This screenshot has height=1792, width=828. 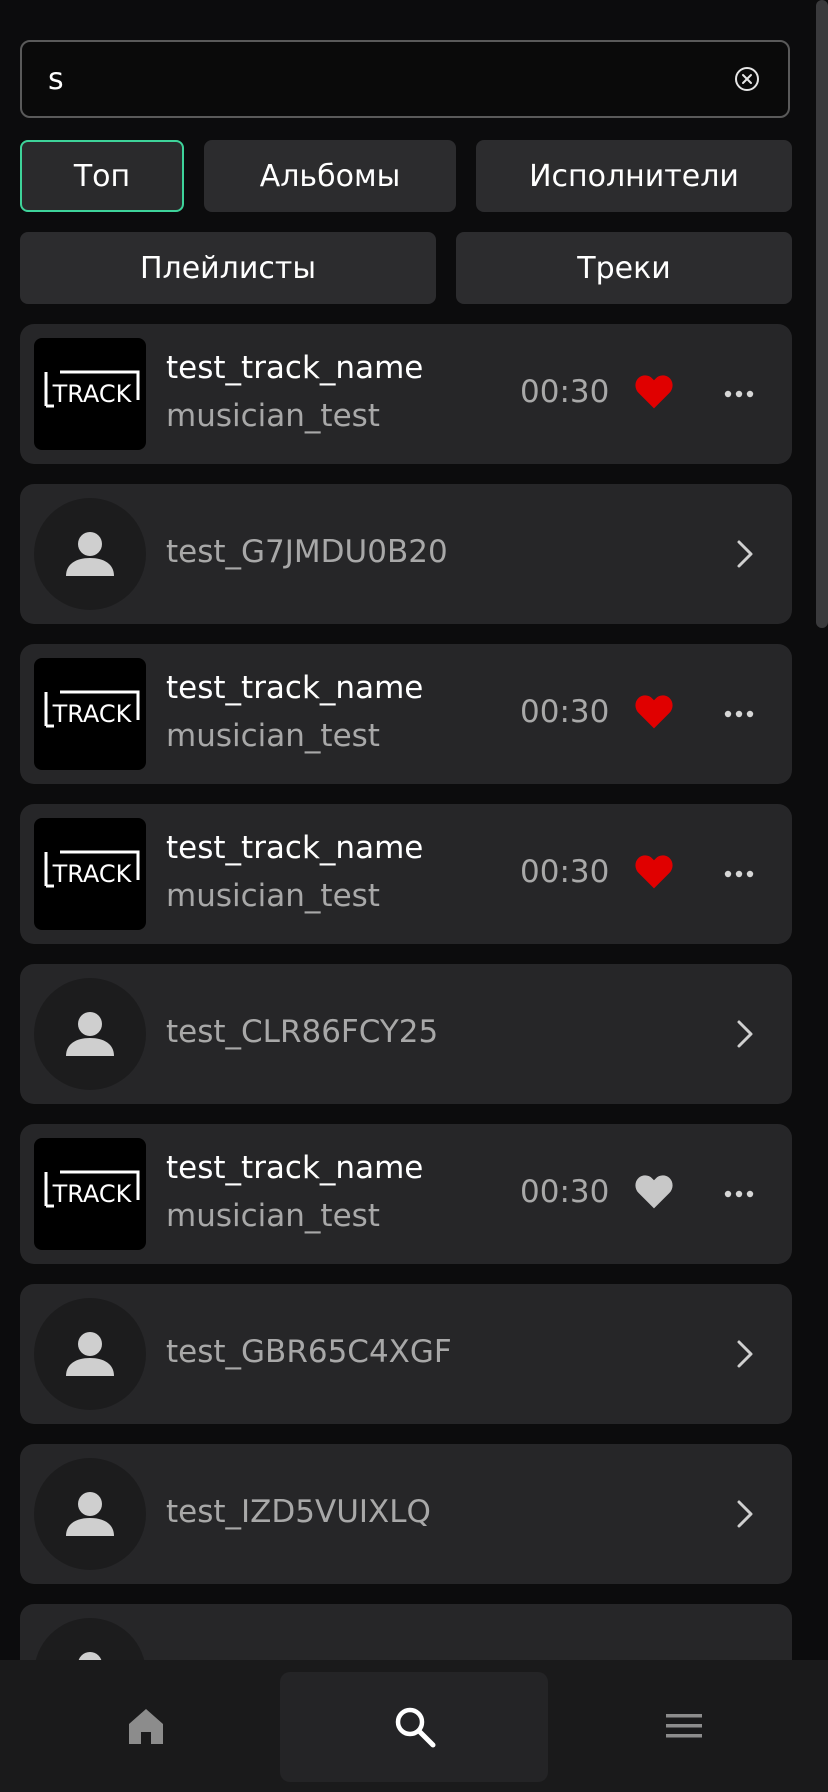 What do you see at coordinates (330, 176) in the screenshot?
I see `filter-chip-albums: Альбомы` at bounding box center [330, 176].